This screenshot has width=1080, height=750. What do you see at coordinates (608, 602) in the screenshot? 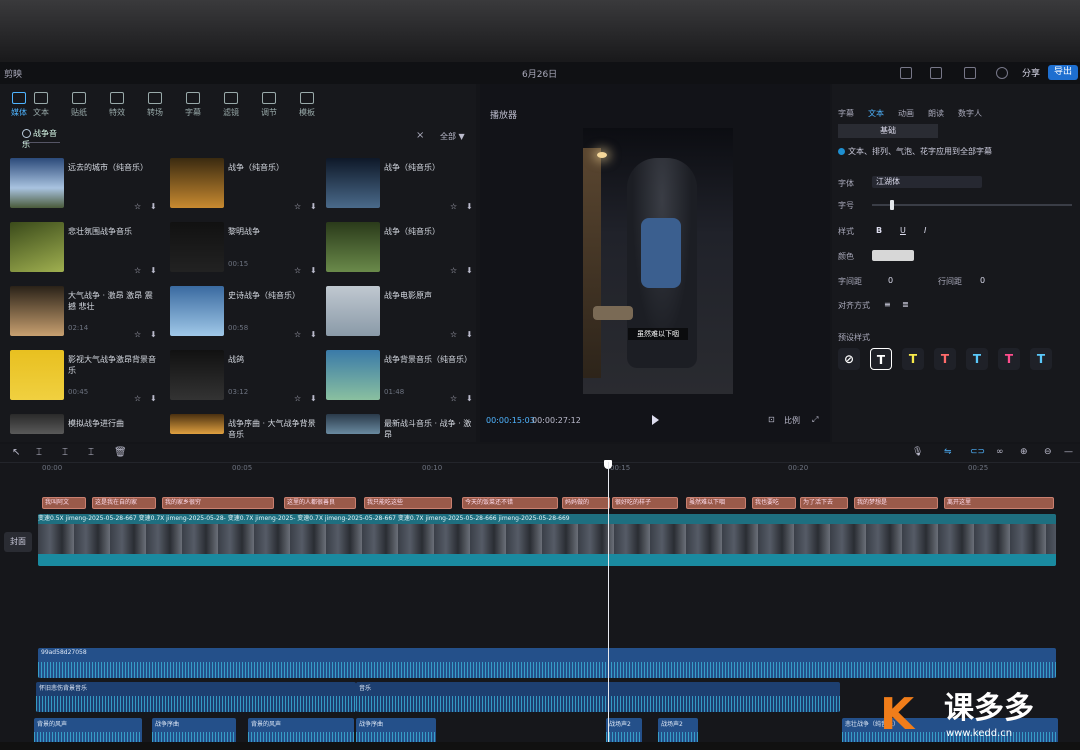
I see `playhead` at bounding box center [608, 602].